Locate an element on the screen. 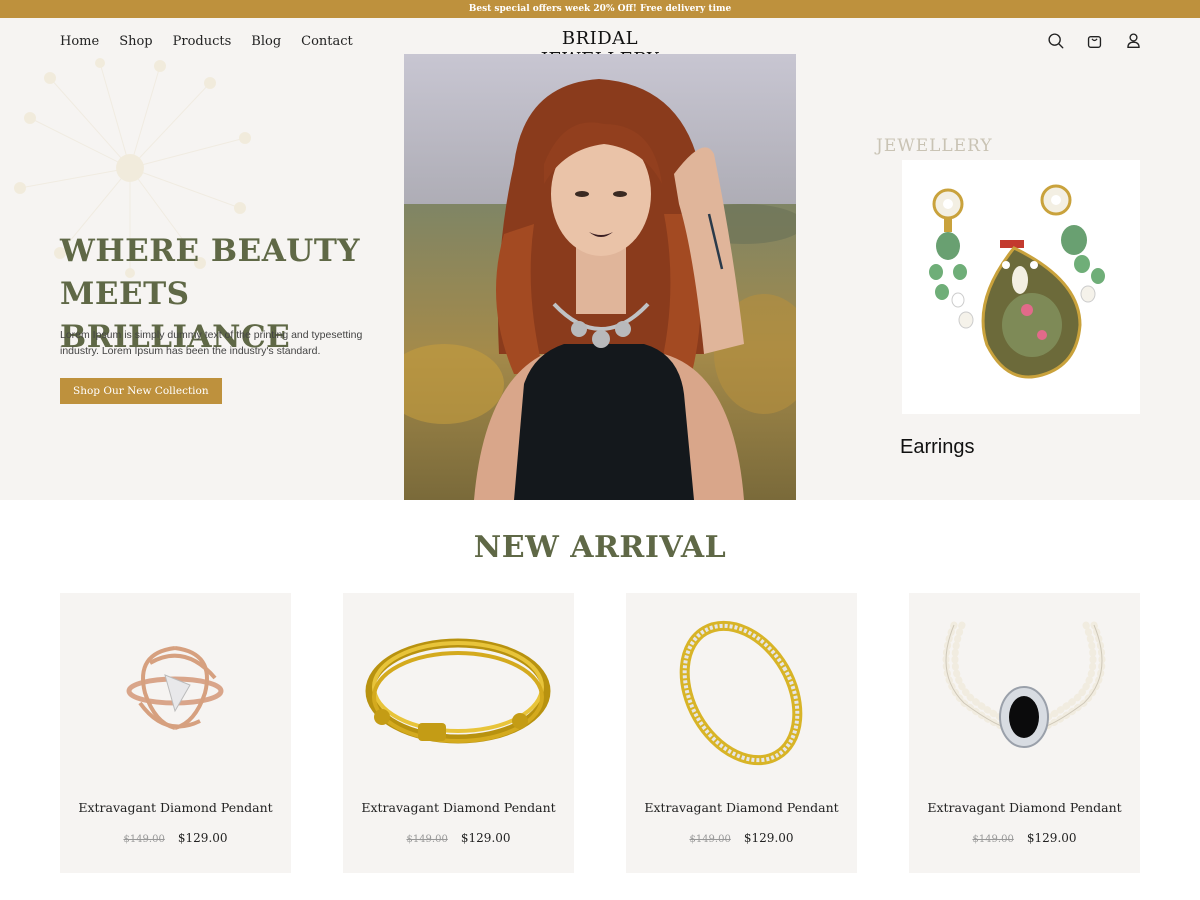  earrings-category-card is located at coordinates (1021, 287).